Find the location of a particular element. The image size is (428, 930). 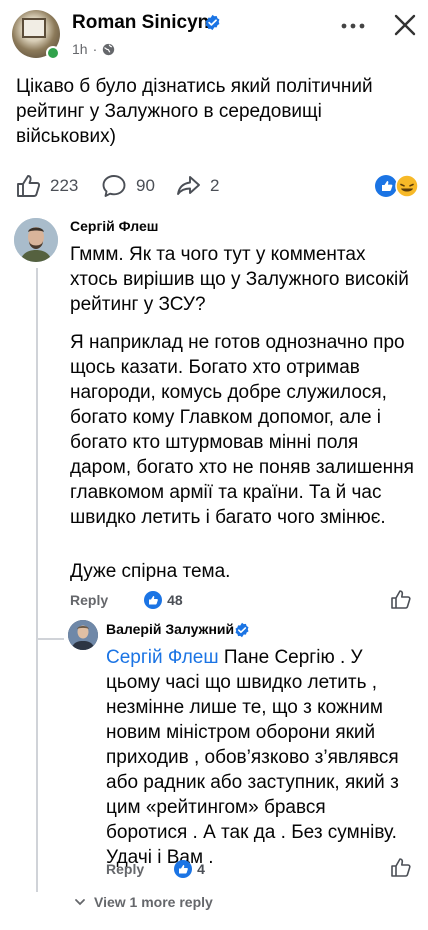

comment-like-count: 48 is located at coordinates (175, 600).